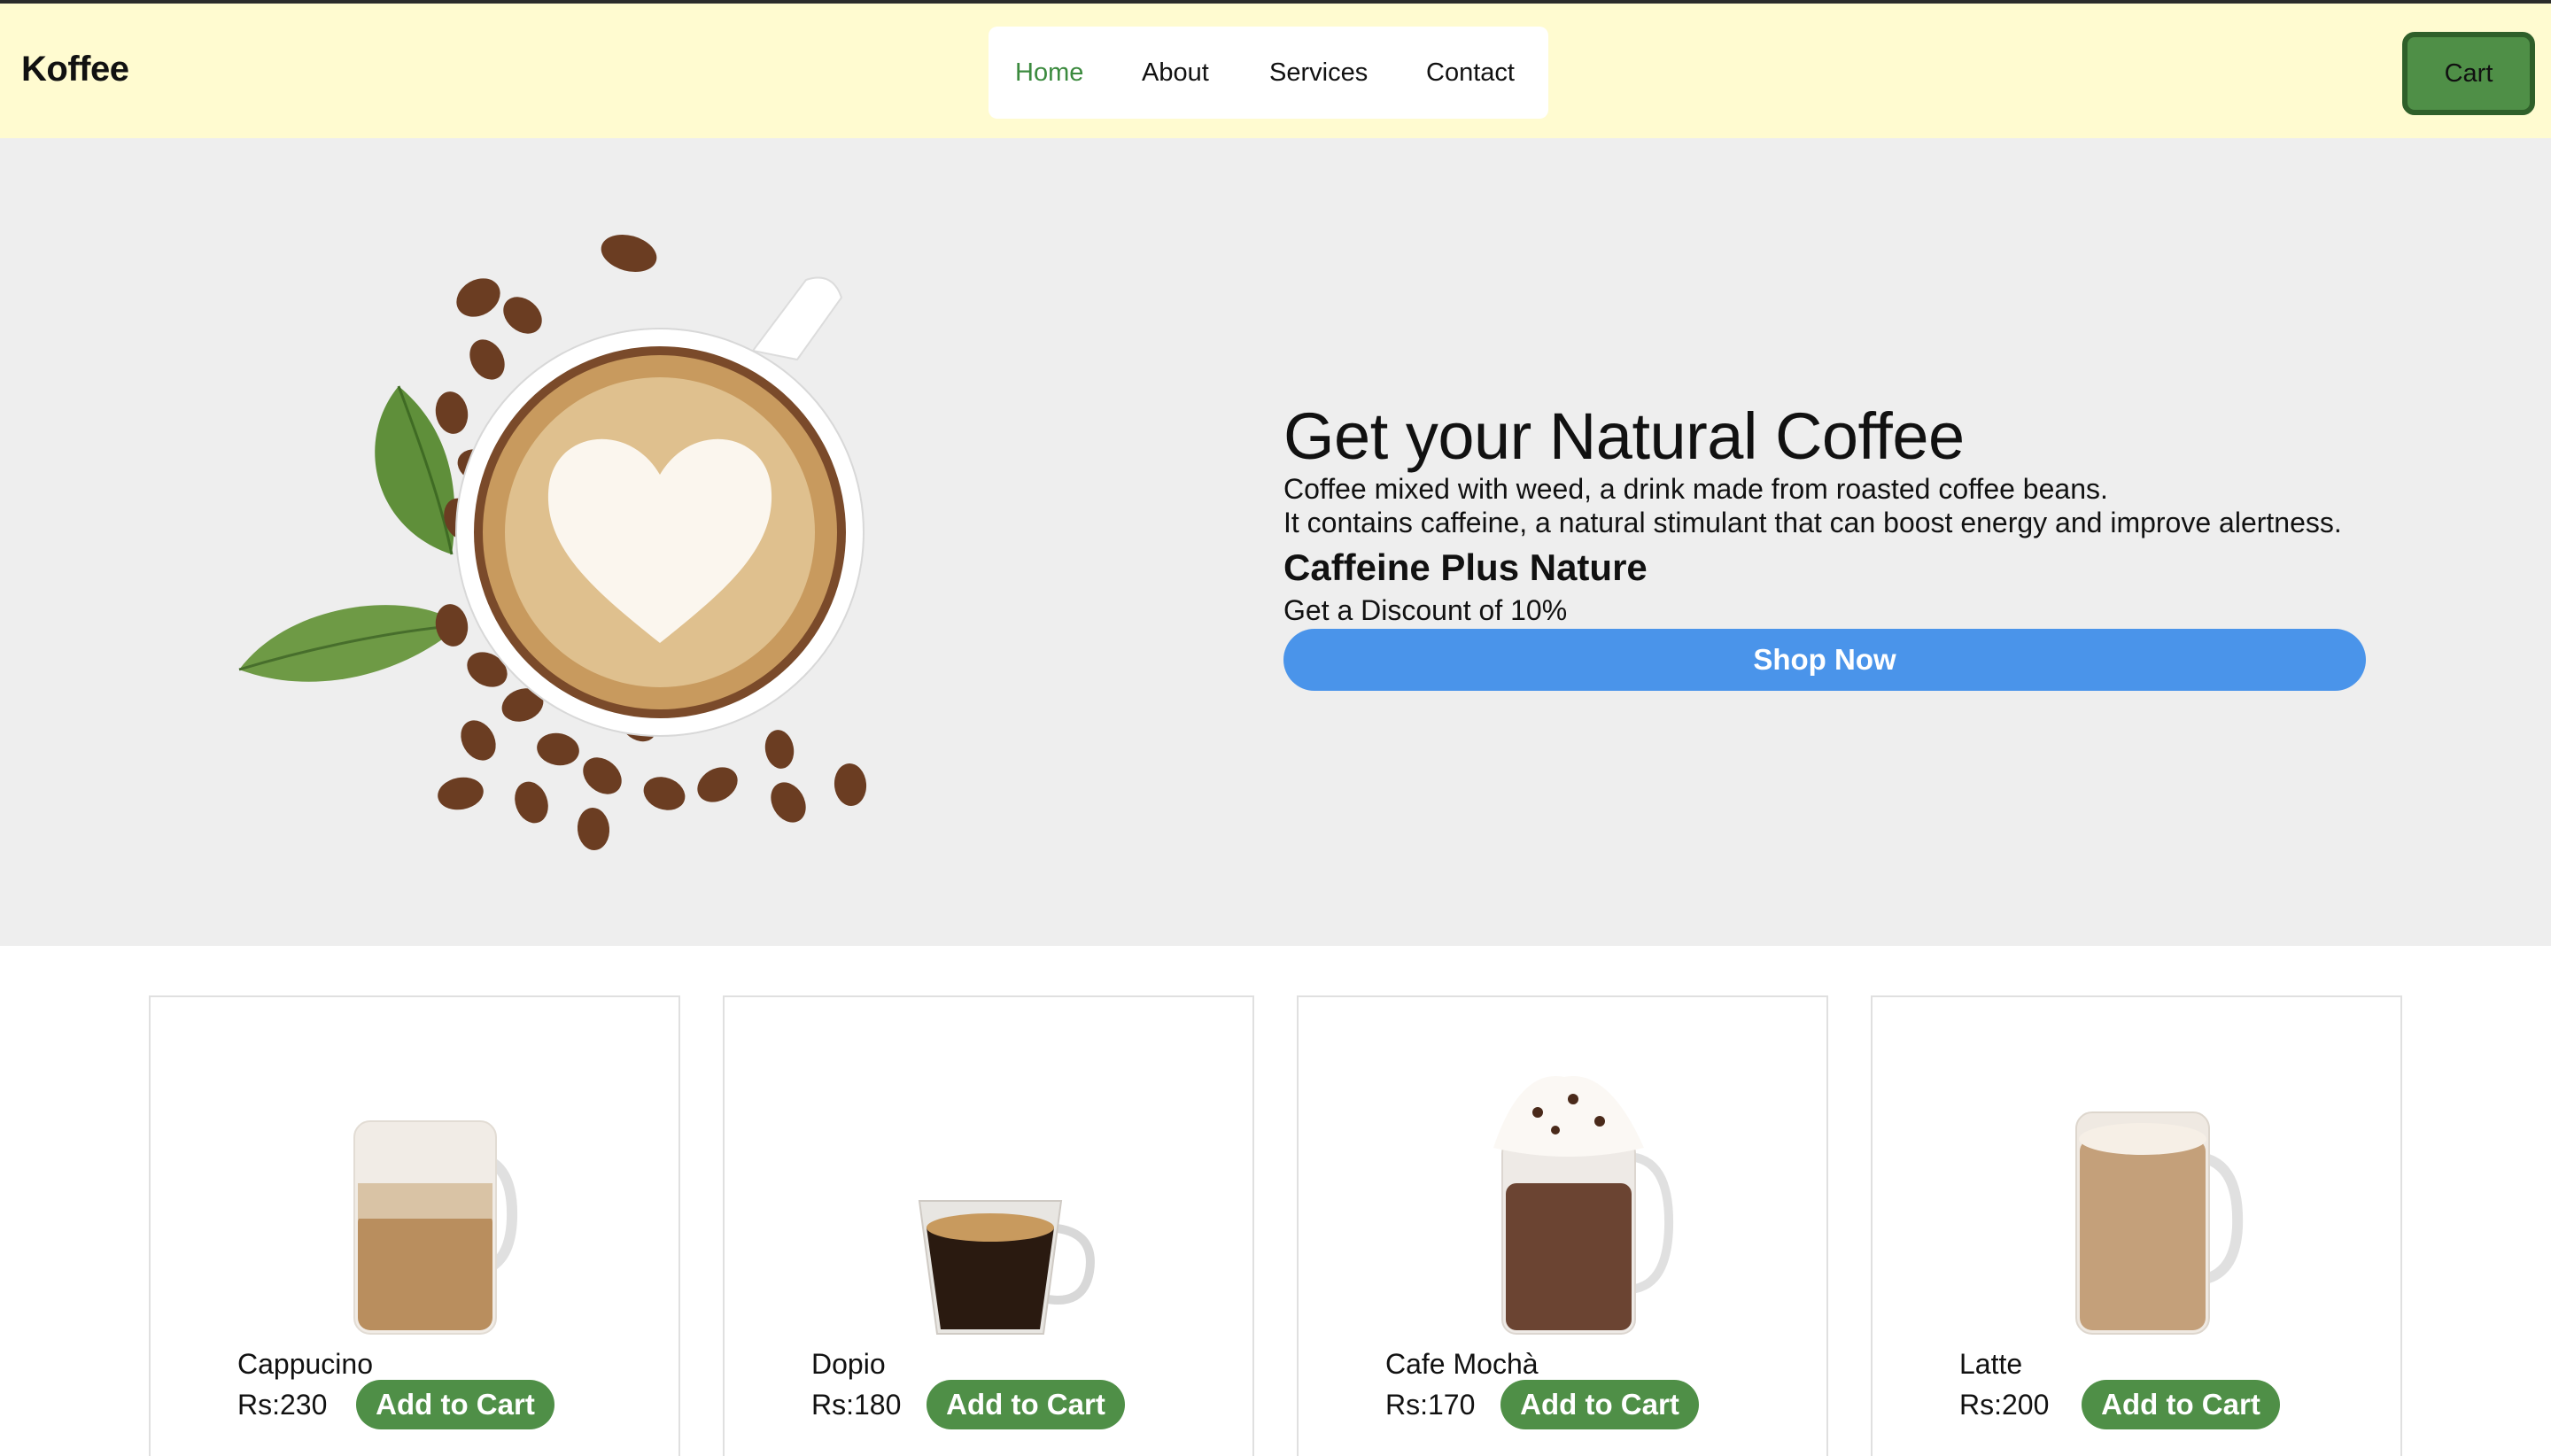 Image resolution: width=2551 pixels, height=1456 pixels. Describe the element at coordinates (1318, 73) in the screenshot. I see `nav-services: Services` at that location.